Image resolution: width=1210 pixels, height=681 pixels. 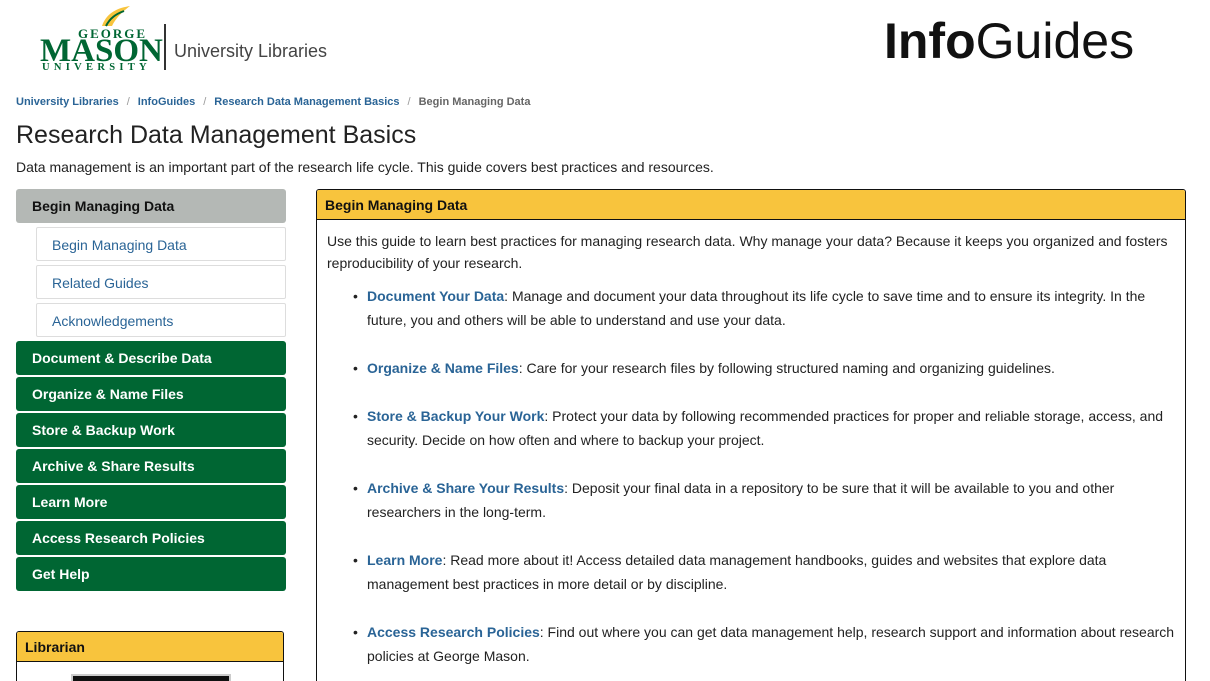 What do you see at coordinates (151, 677) in the screenshot?
I see `librarian-photo` at bounding box center [151, 677].